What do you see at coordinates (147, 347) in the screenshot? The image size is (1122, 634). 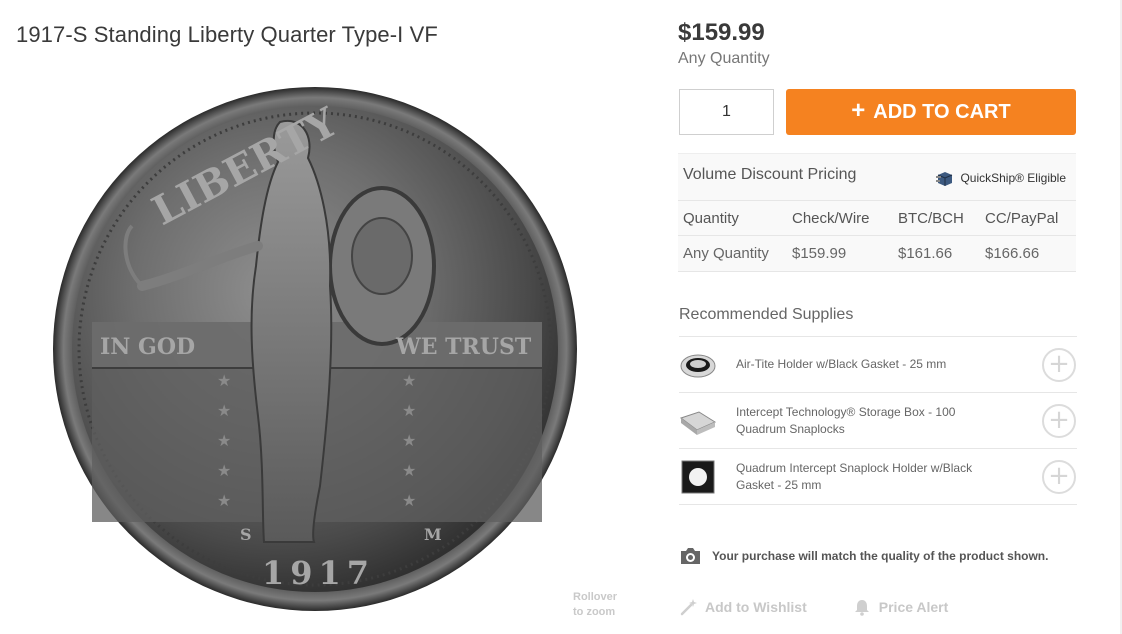 I see `coin-motto-left: IN GOD` at bounding box center [147, 347].